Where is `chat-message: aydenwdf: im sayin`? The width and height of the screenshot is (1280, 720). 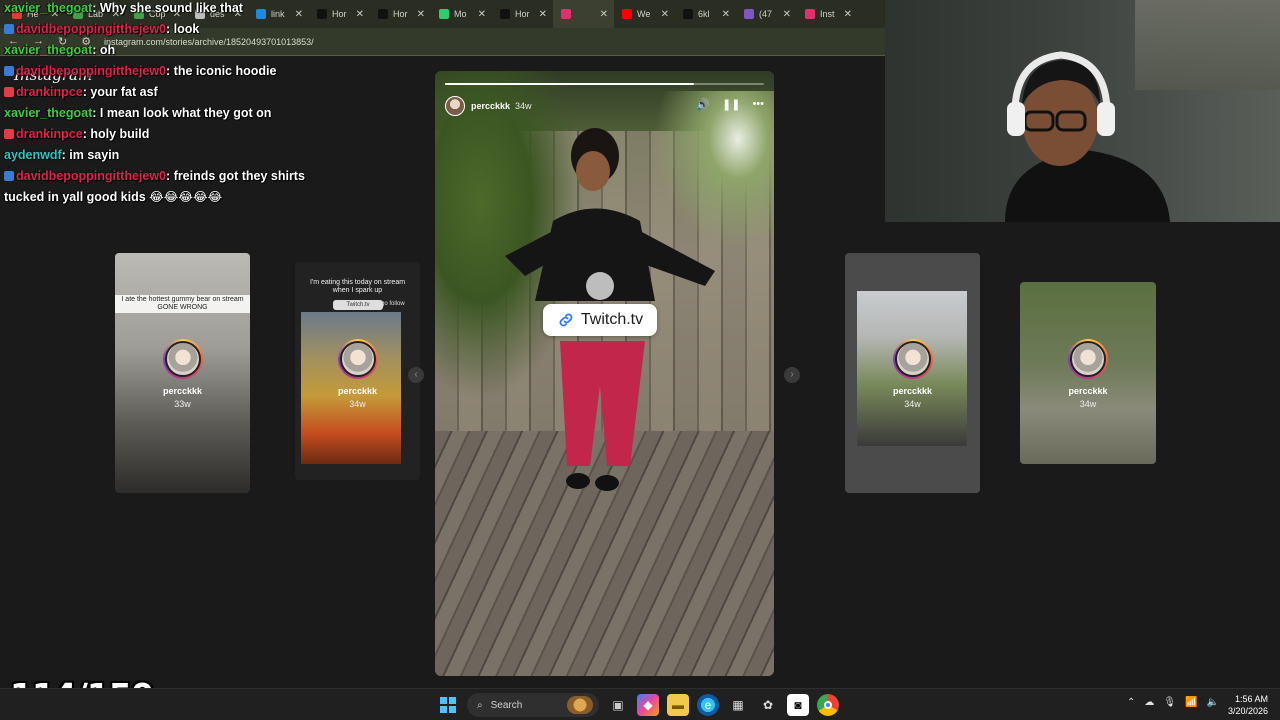 chat-message: aydenwdf: im sayin is located at coordinates (169, 155).